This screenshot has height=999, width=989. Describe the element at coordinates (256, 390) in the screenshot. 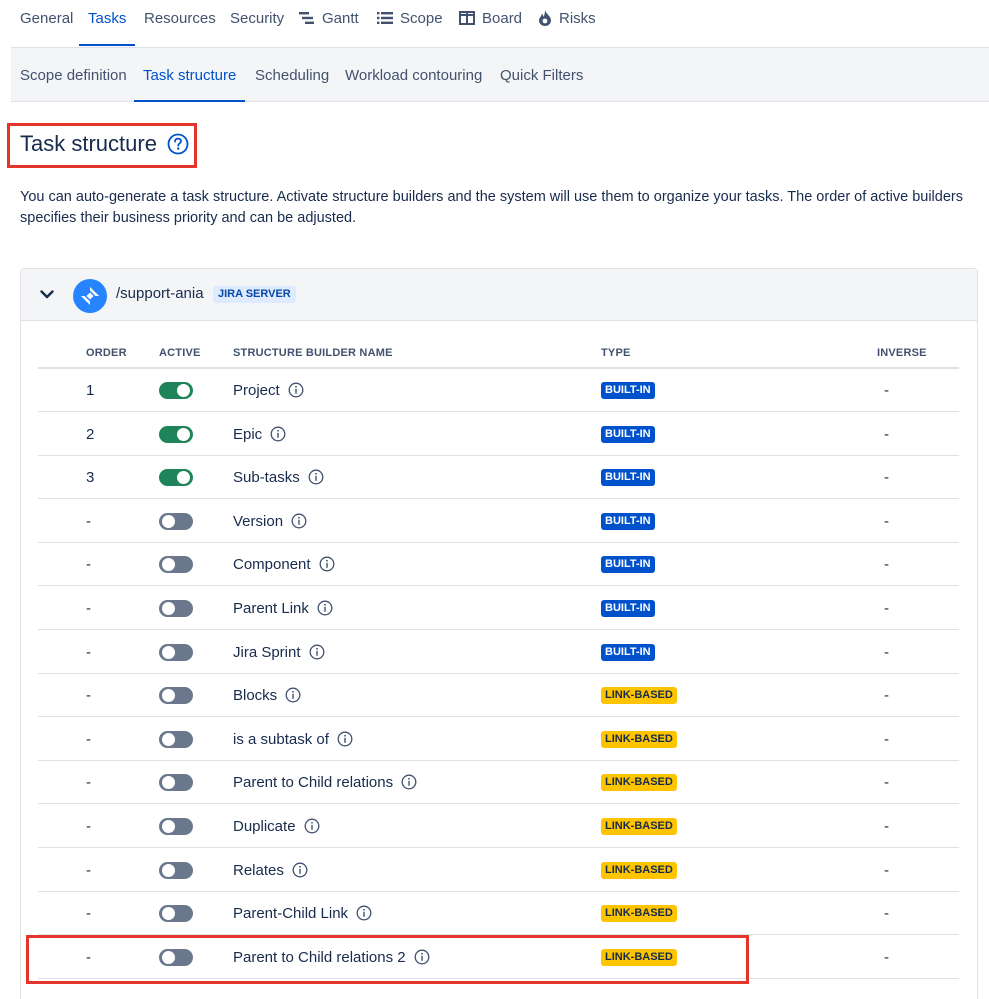

I see `builder-name: Project` at that location.